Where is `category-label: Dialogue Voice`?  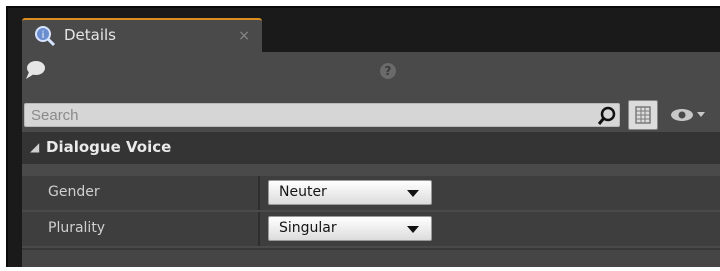 category-label: Dialogue Voice is located at coordinates (109, 147).